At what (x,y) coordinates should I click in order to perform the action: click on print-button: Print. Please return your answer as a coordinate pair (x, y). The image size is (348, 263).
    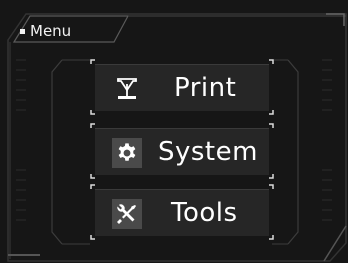
    Looking at the image, I should click on (182, 87).